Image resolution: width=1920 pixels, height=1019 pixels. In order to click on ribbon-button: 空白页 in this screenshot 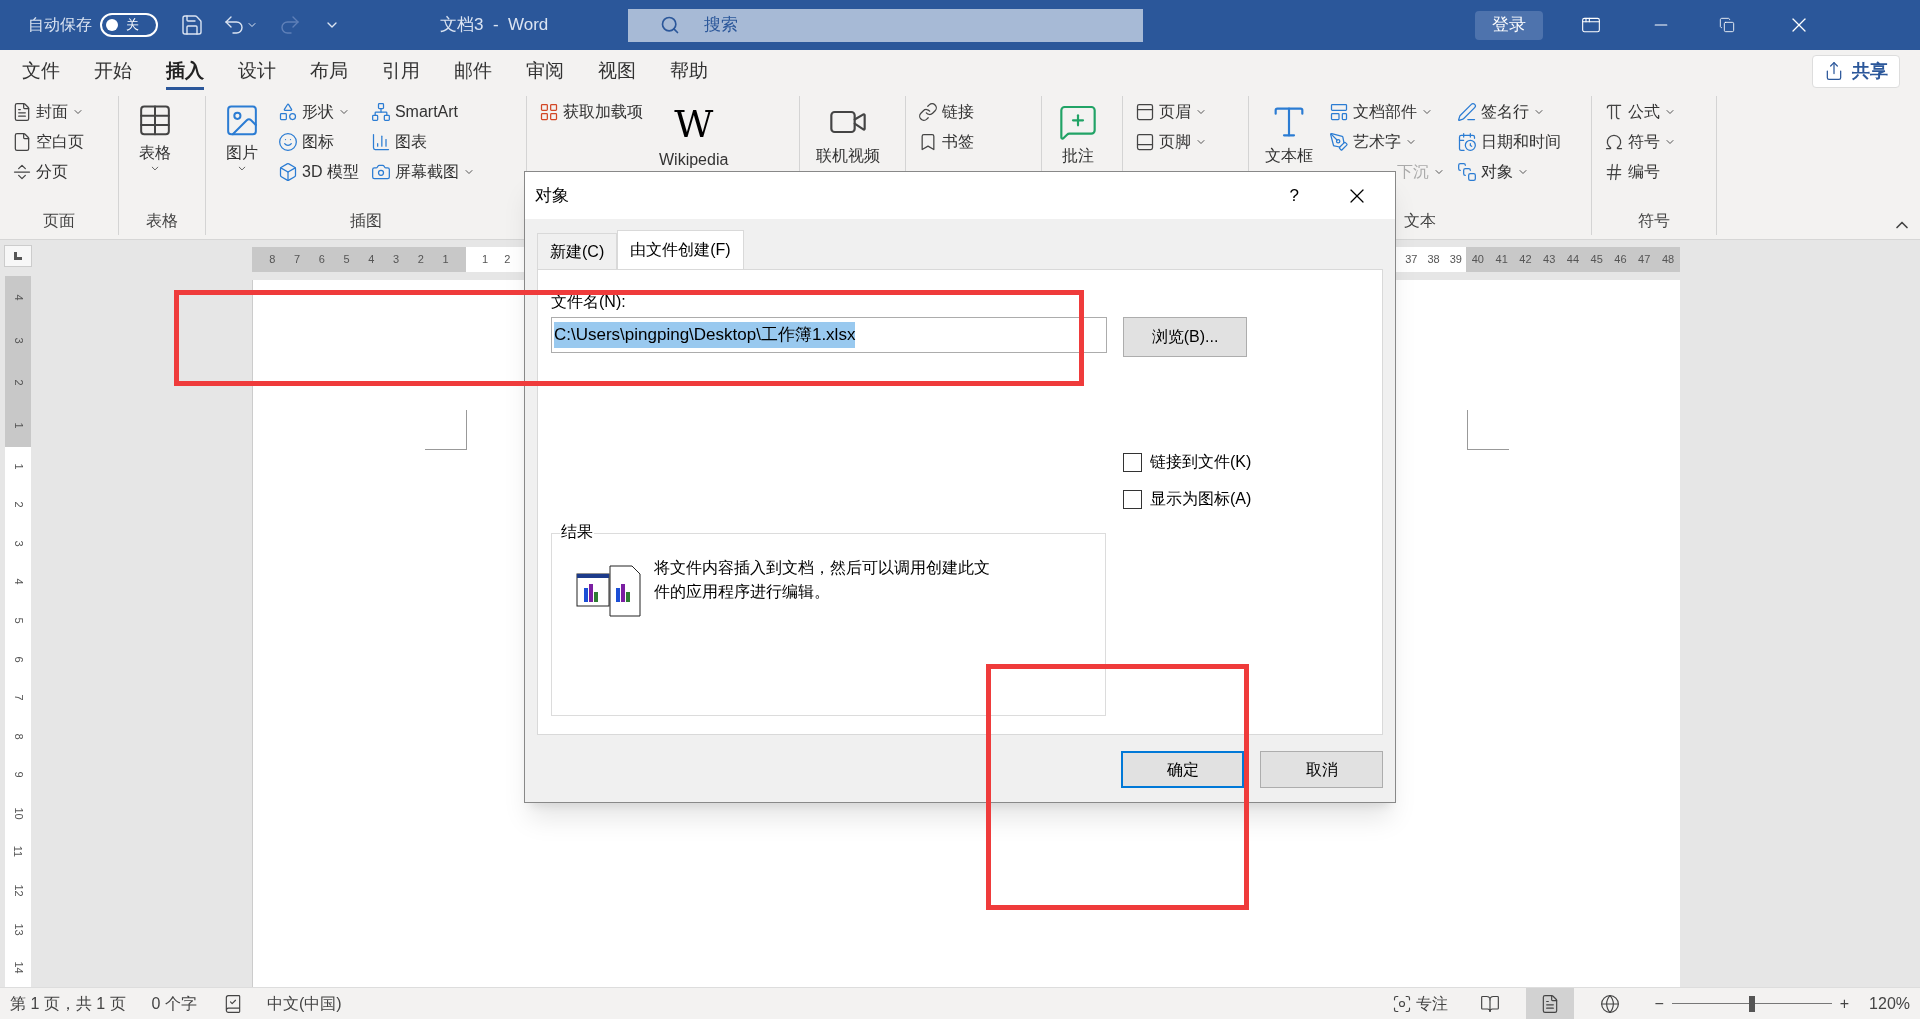, I will do `click(48, 142)`.